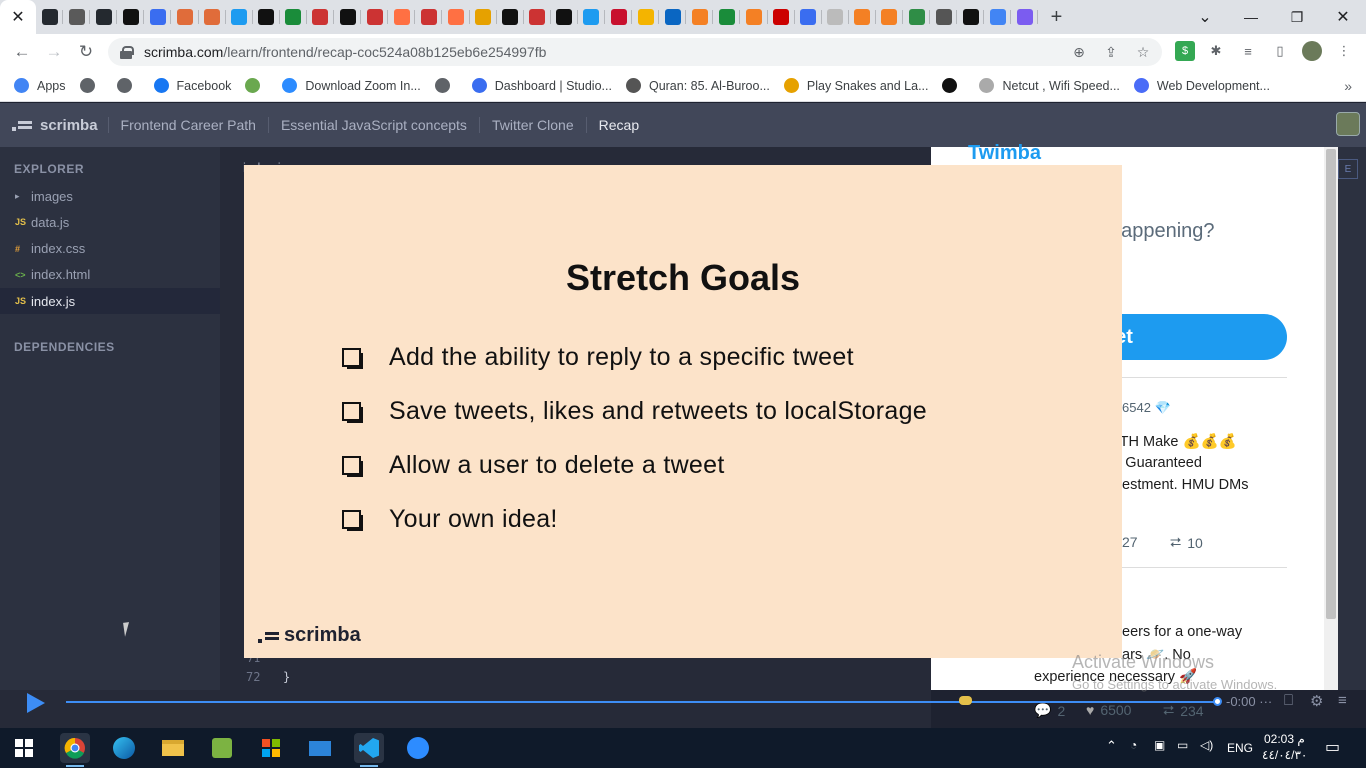  I want to click on store-taskbar-icon, so click(271, 748).